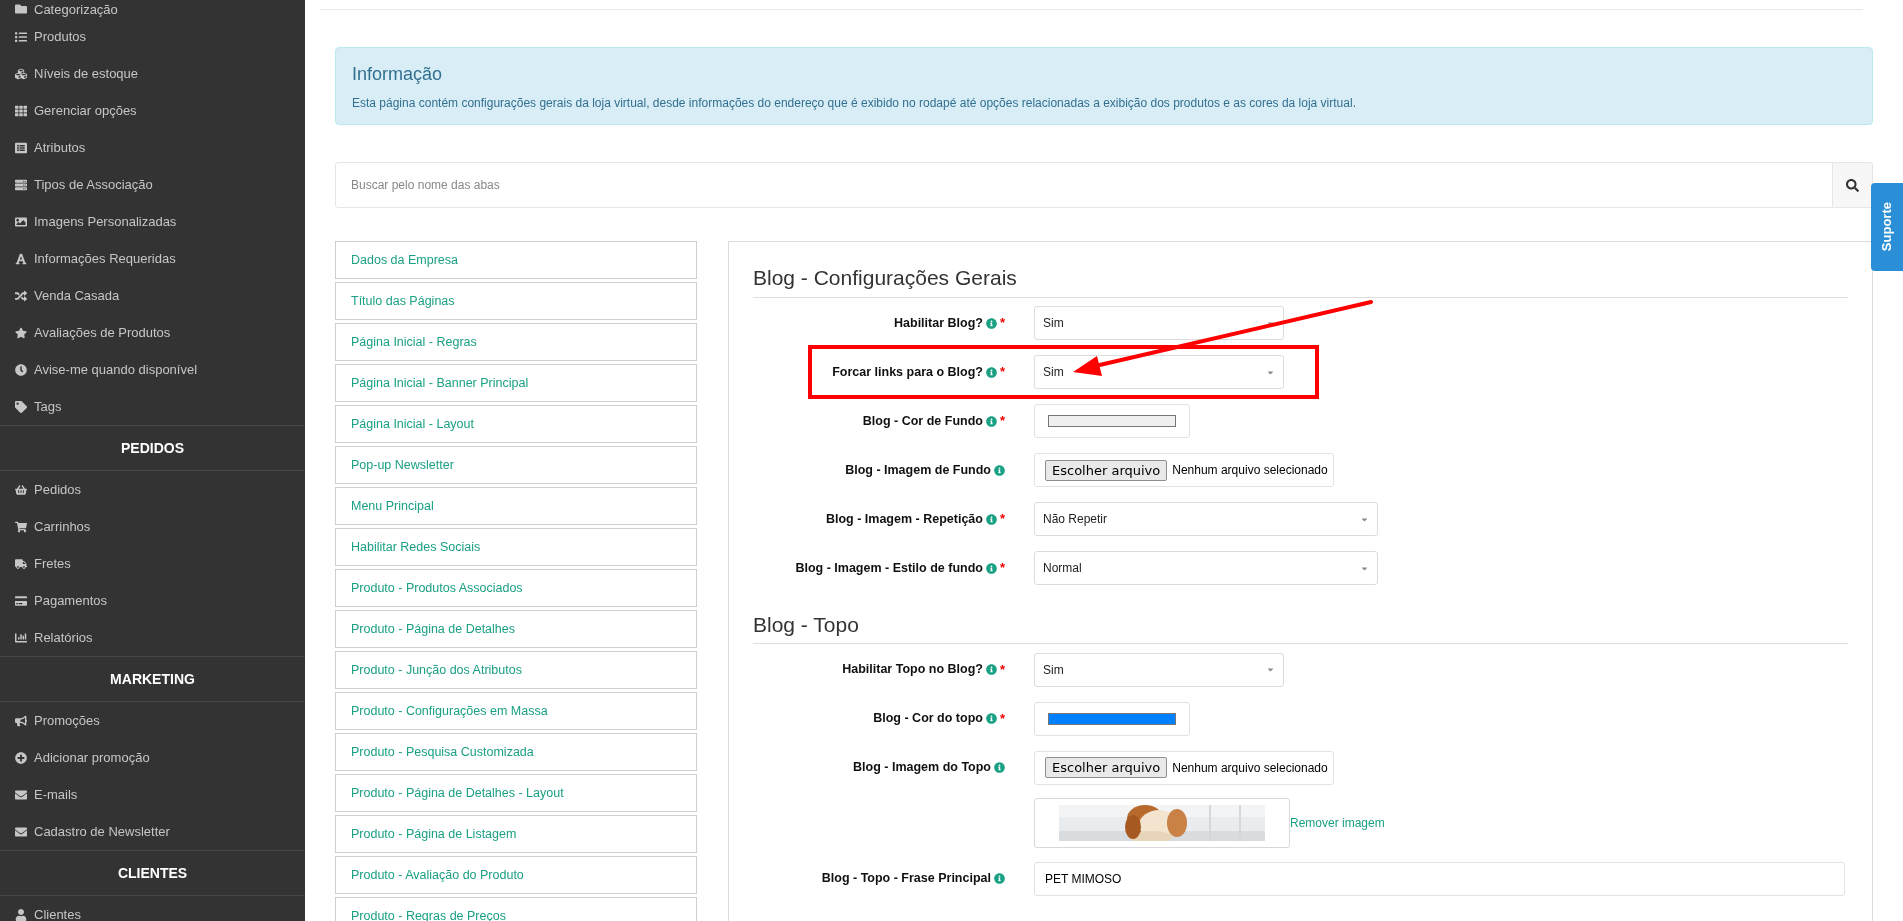 The width and height of the screenshot is (1903, 921). What do you see at coordinates (152, 332) in the screenshot?
I see `sidebar-item: Avaliações de Produtos` at bounding box center [152, 332].